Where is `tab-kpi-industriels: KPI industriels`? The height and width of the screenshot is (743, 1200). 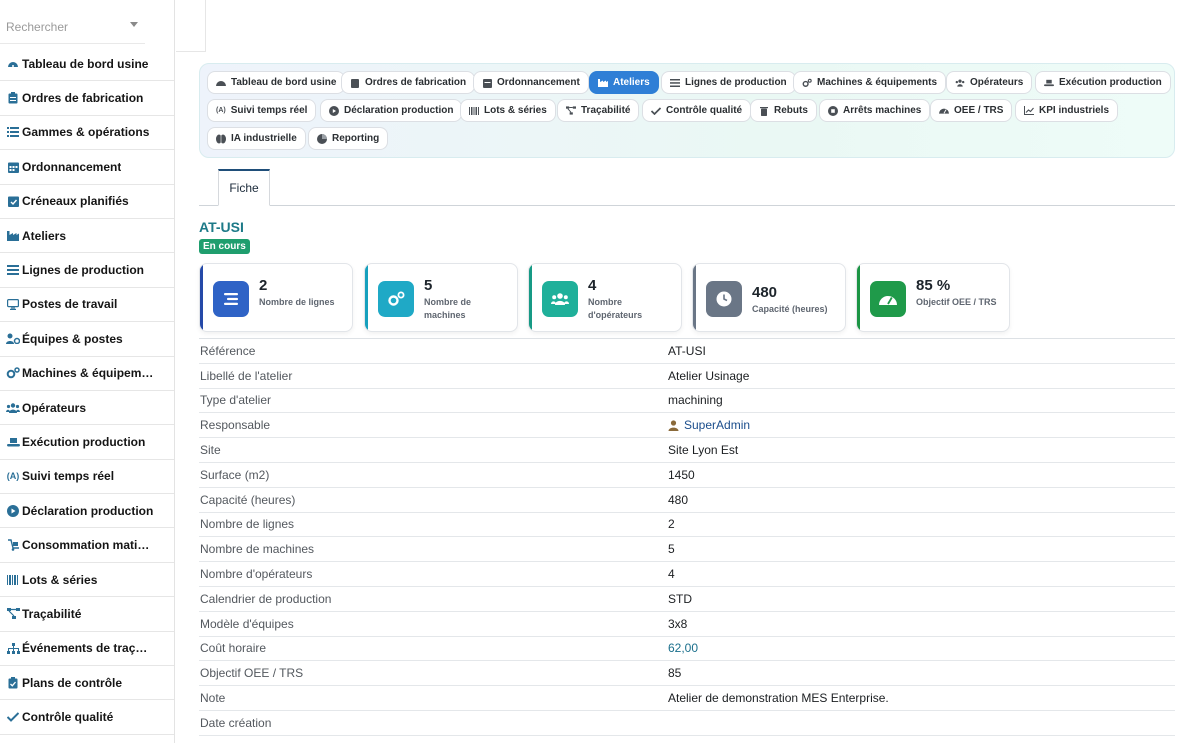
tab-kpi-industriels: KPI industriels is located at coordinates (1067, 110).